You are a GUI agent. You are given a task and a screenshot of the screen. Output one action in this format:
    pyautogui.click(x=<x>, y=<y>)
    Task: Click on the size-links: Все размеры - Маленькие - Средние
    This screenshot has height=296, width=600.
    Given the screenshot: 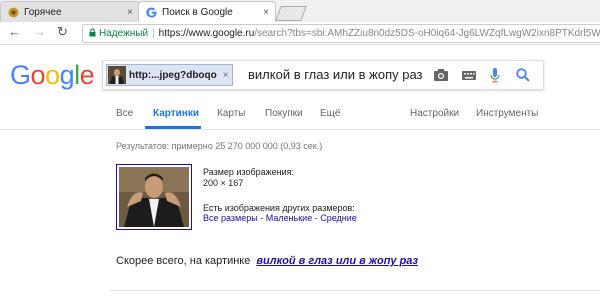 What is the action you would take?
    pyautogui.click(x=280, y=218)
    